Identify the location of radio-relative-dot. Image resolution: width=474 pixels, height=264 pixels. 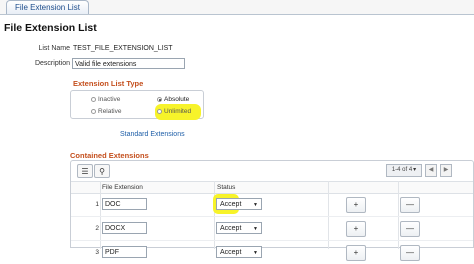
(93, 111).